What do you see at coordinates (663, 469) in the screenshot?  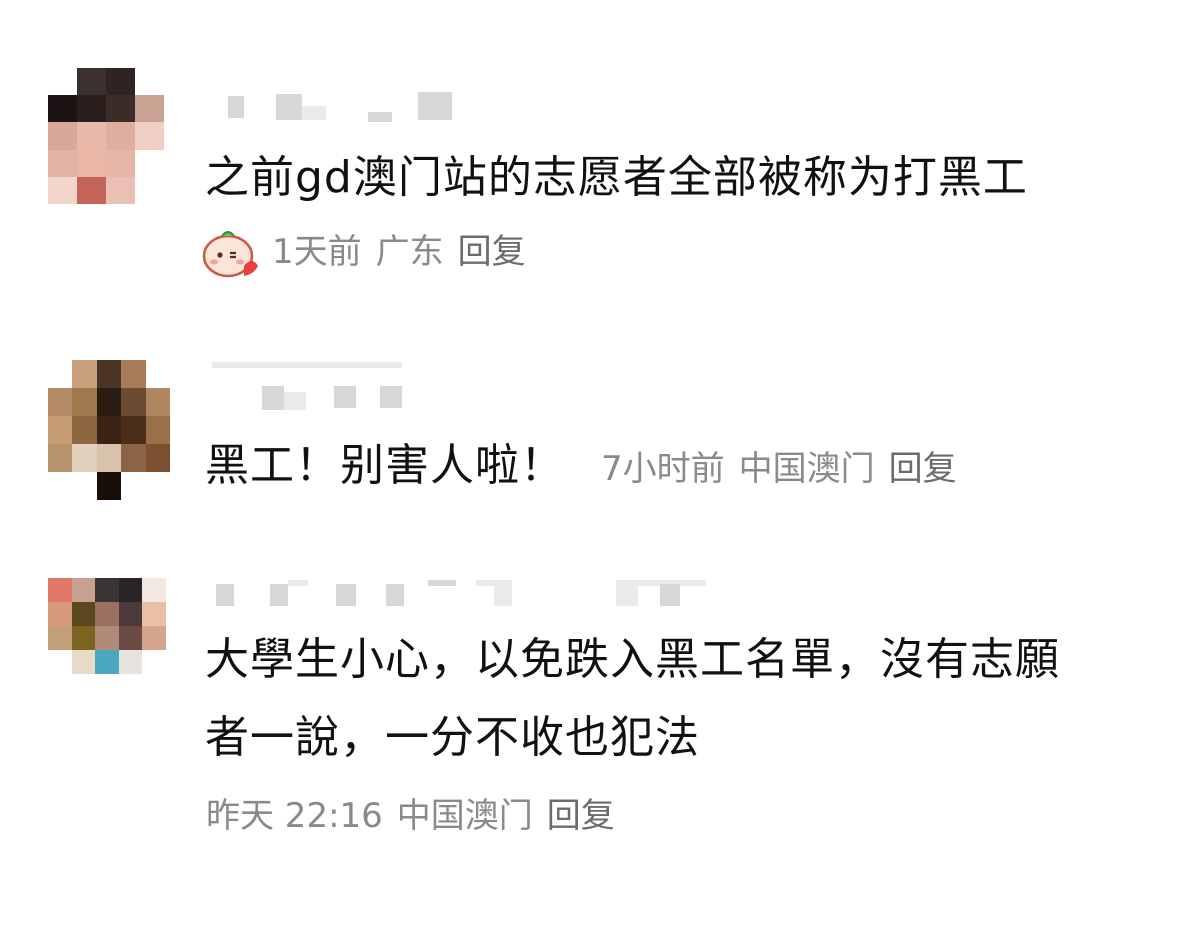 I see `comment-time: 7小时前` at bounding box center [663, 469].